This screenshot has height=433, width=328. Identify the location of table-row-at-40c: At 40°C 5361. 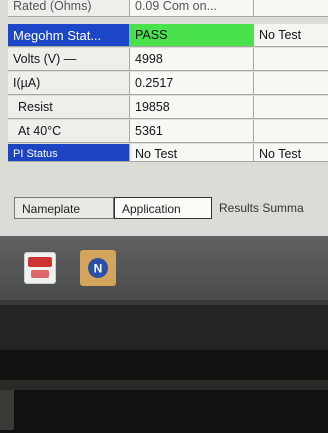
(168, 132).